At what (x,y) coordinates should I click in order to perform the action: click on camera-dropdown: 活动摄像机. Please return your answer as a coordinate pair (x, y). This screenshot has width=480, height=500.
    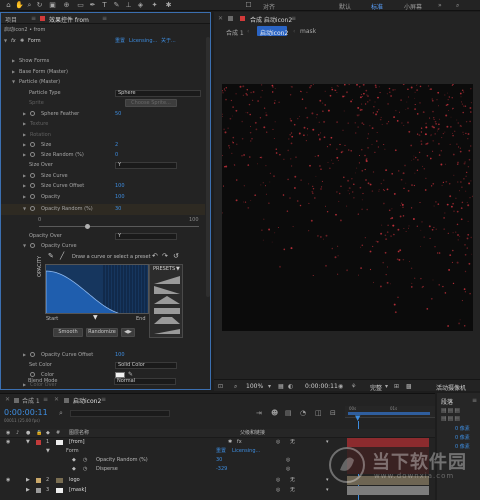
    Looking at the image, I should click on (451, 387).